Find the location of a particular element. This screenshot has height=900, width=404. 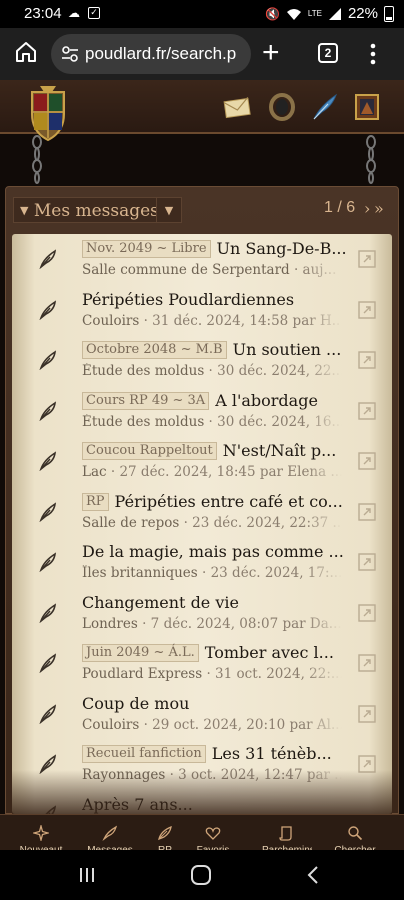

topic-title-line: Changement de vie is located at coordinates (217, 604).